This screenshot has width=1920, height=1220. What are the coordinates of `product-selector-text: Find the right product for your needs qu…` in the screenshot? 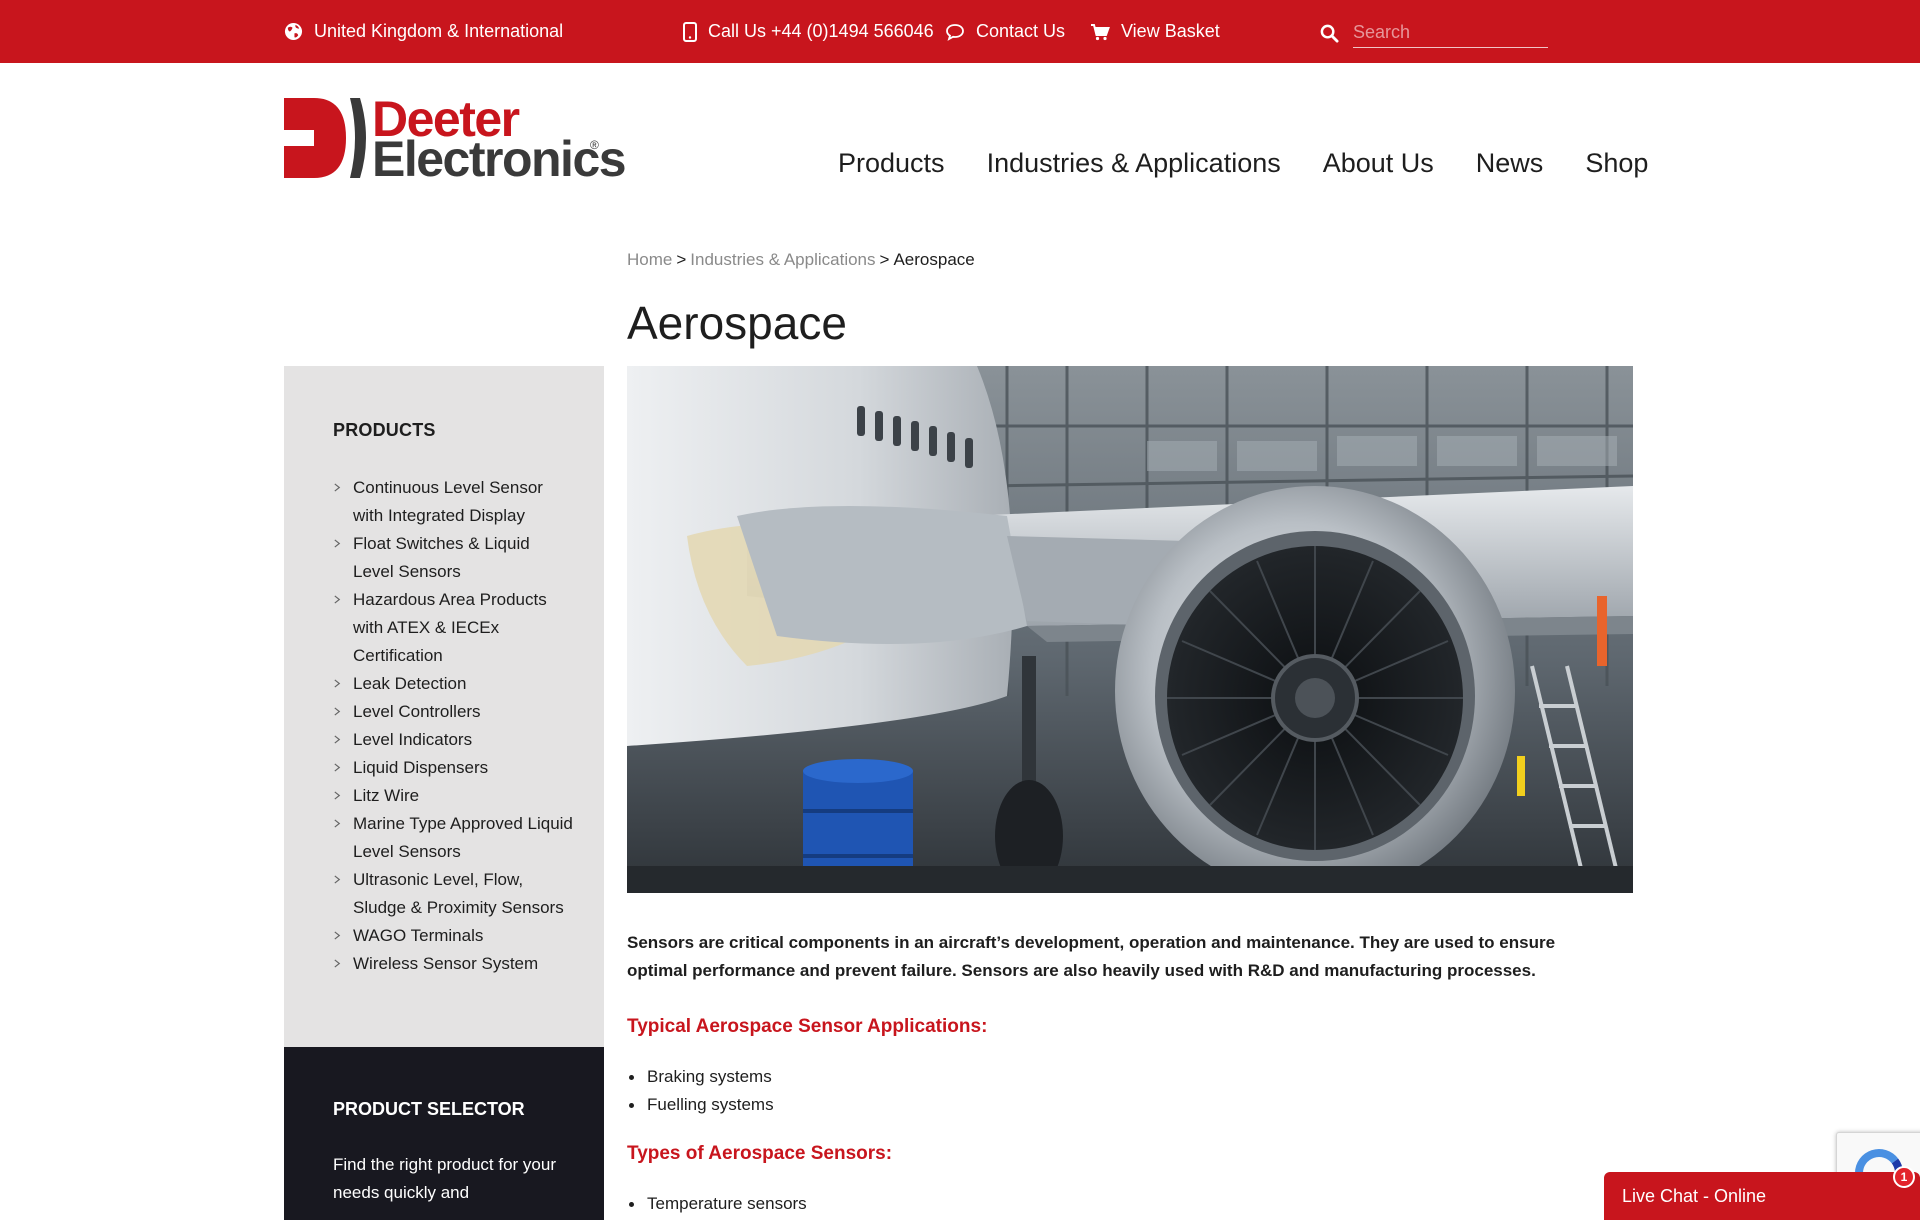 It's located at (445, 1178).